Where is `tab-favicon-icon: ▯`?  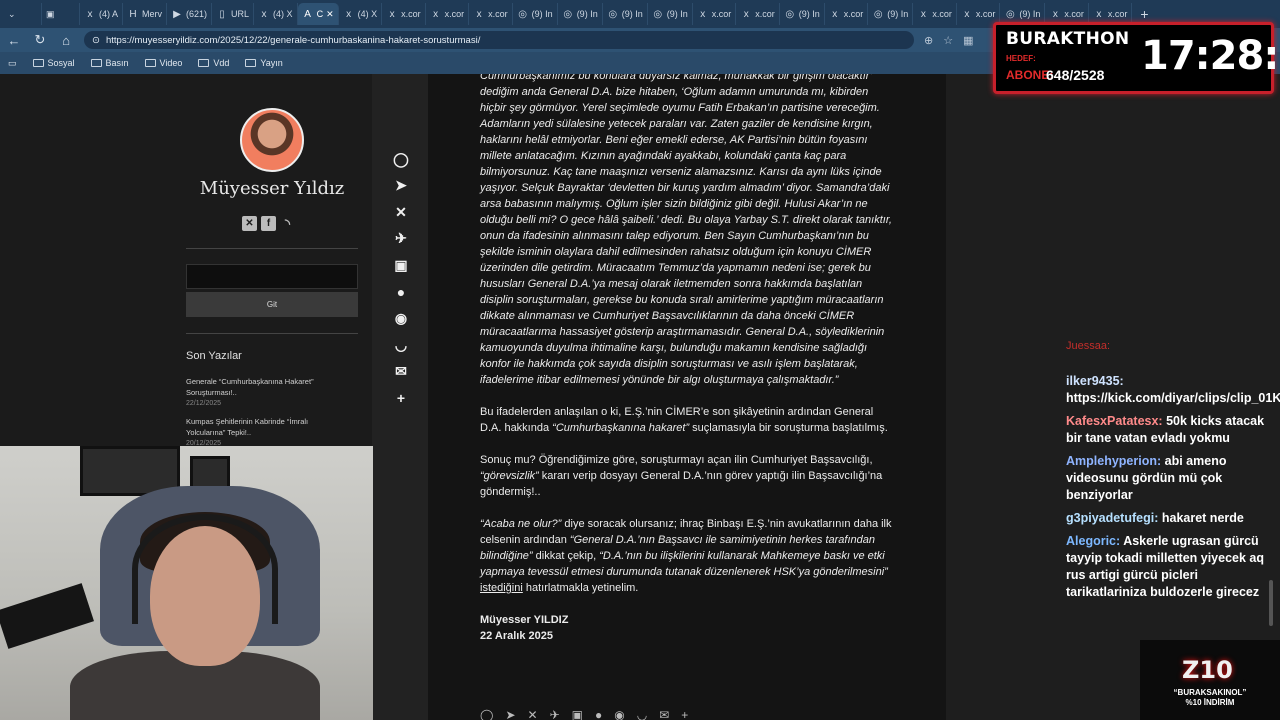
tab-favicon-icon: ▯ is located at coordinates (222, 14).